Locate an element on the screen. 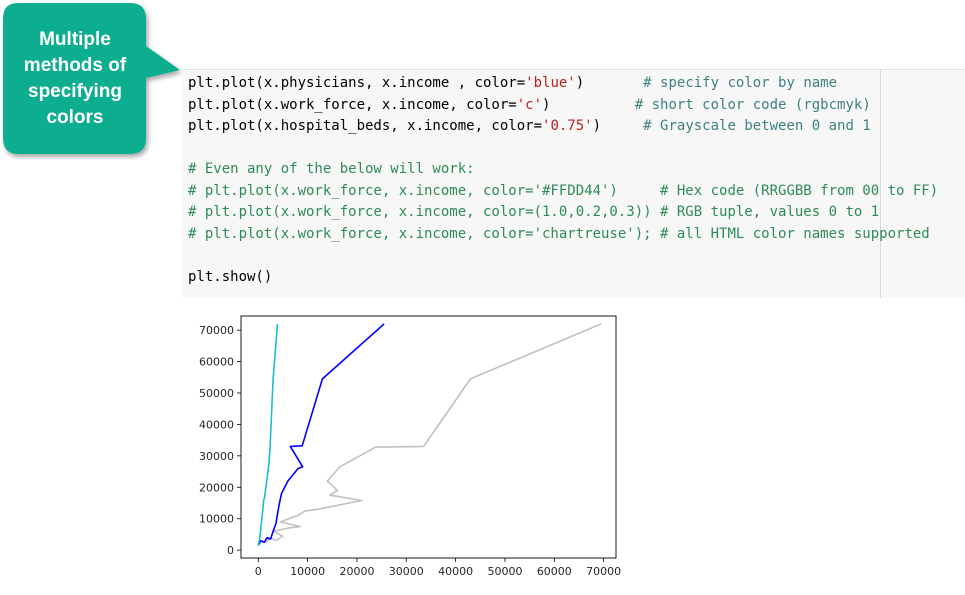 The height and width of the screenshot is (595, 965). code-text: plt.show() is located at coordinates (230, 276).